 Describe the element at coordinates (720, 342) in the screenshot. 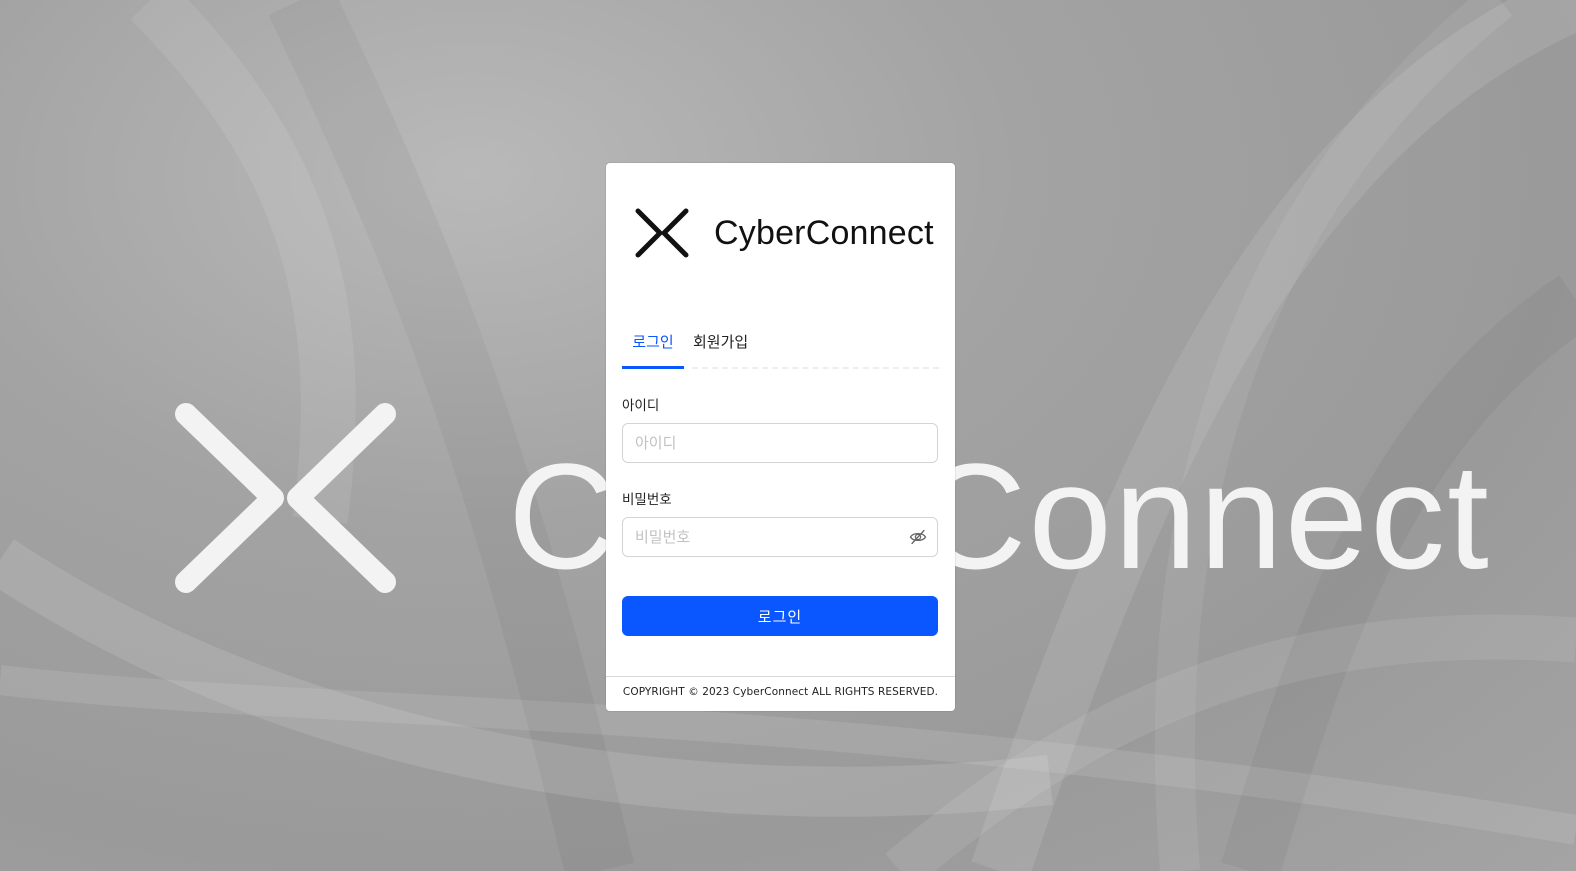

I see `tab-signup: 회원가입` at that location.